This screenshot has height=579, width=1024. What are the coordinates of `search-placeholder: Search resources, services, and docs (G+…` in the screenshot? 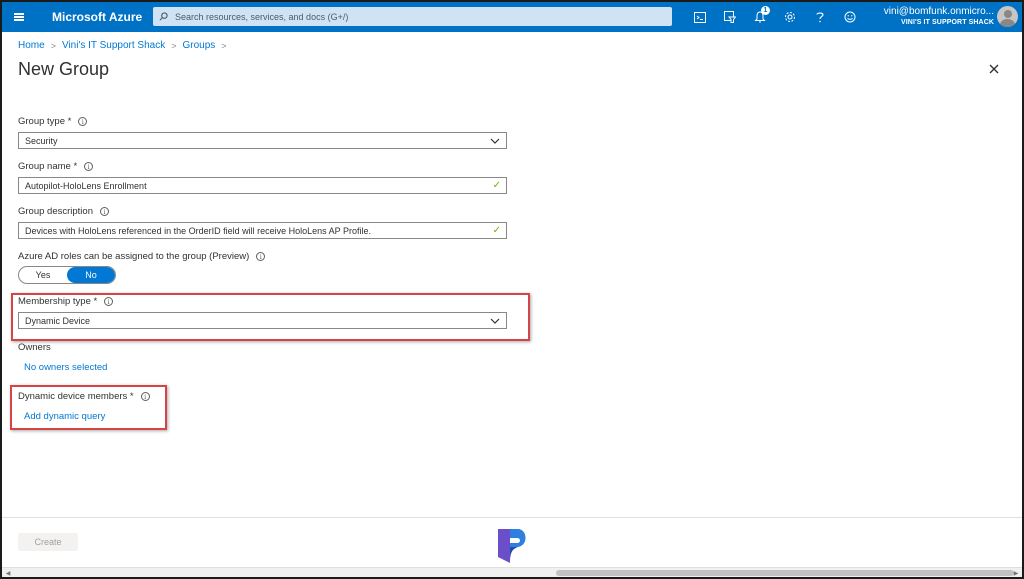 It's located at (262, 16).